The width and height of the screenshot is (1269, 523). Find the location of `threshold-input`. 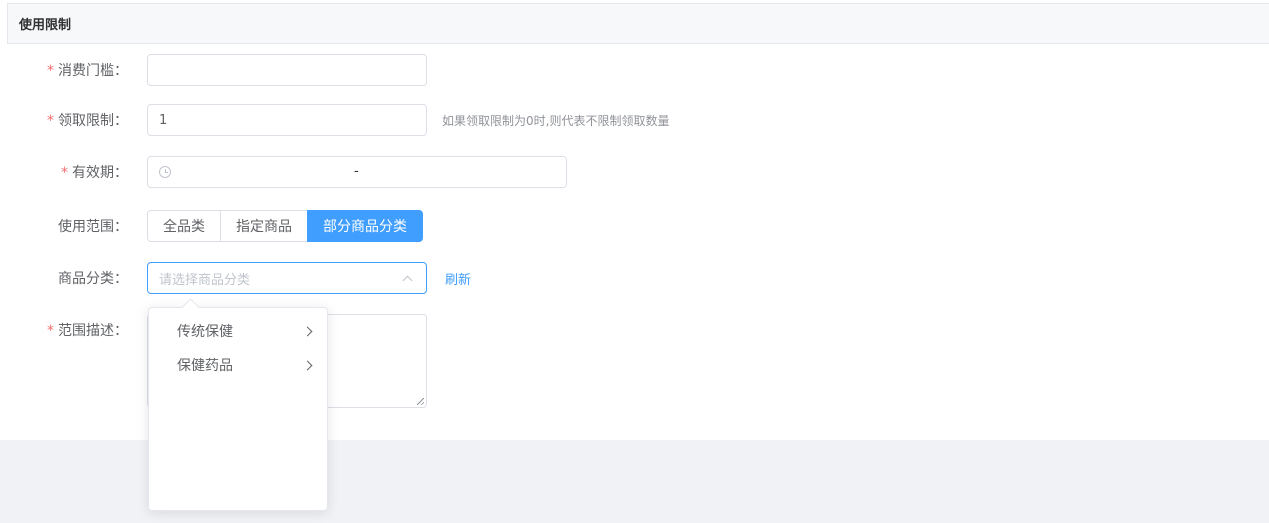

threshold-input is located at coordinates (287, 70).